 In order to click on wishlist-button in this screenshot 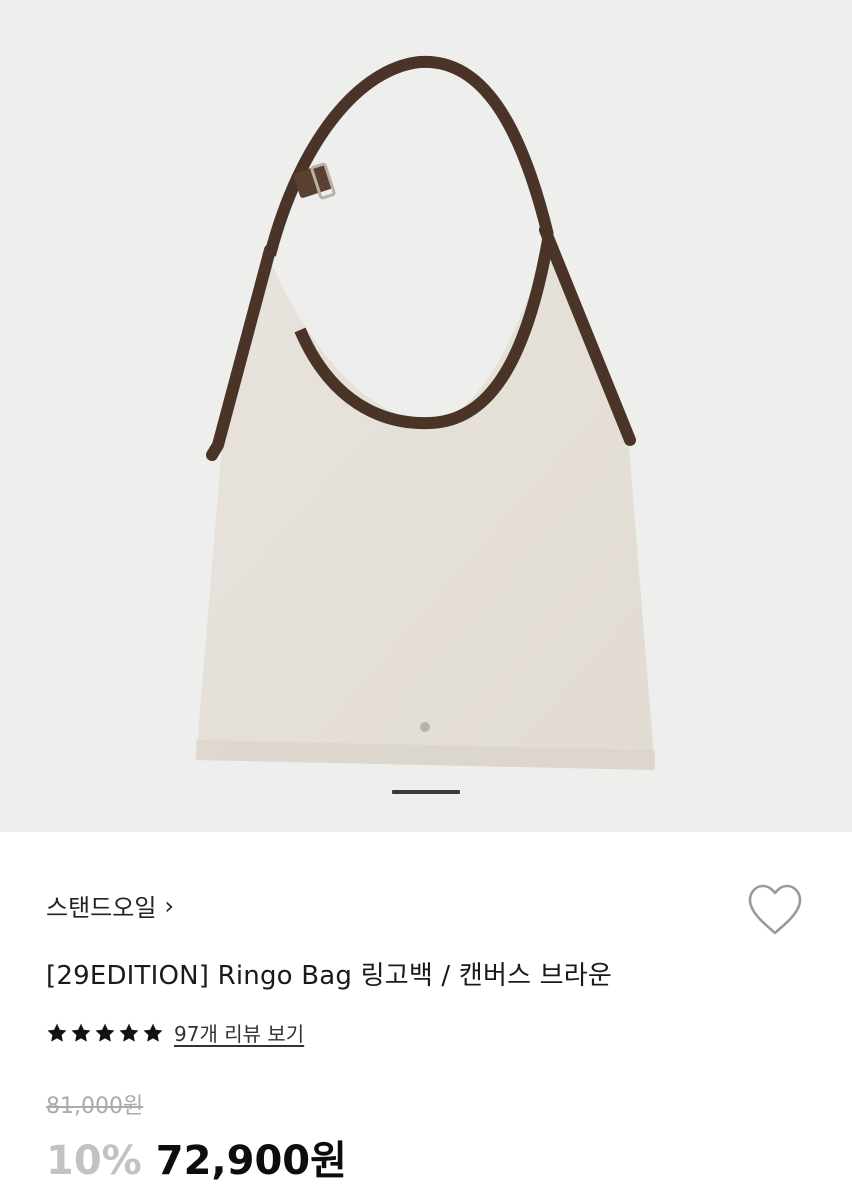, I will do `click(775, 910)`.